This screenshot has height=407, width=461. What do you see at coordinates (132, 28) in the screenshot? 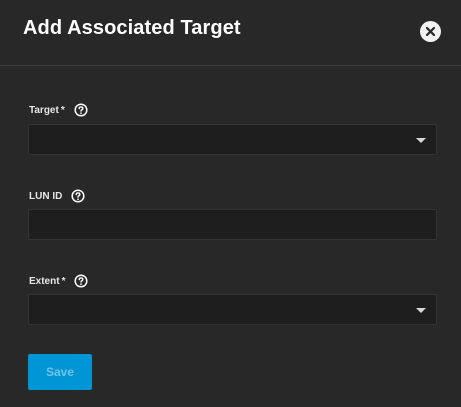
I see `dialog-title: Add Associated Target` at bounding box center [132, 28].